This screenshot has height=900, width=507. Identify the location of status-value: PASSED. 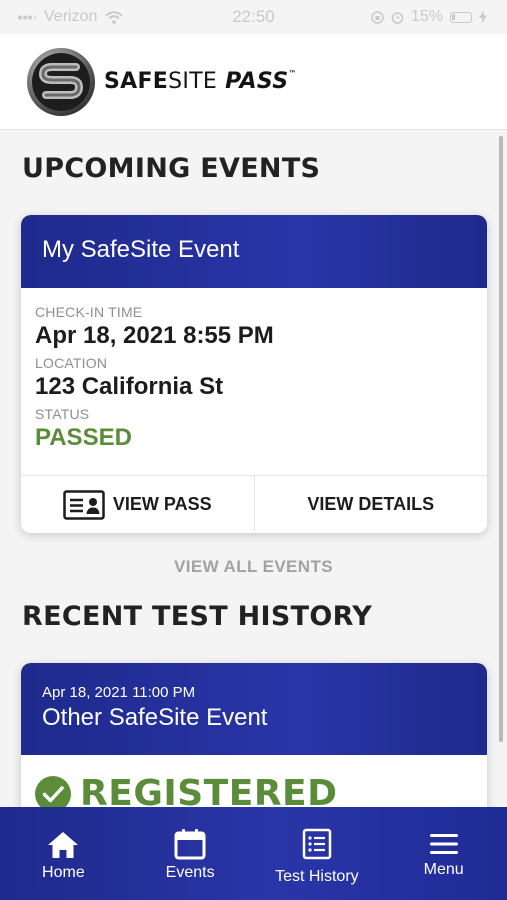
(83, 437).